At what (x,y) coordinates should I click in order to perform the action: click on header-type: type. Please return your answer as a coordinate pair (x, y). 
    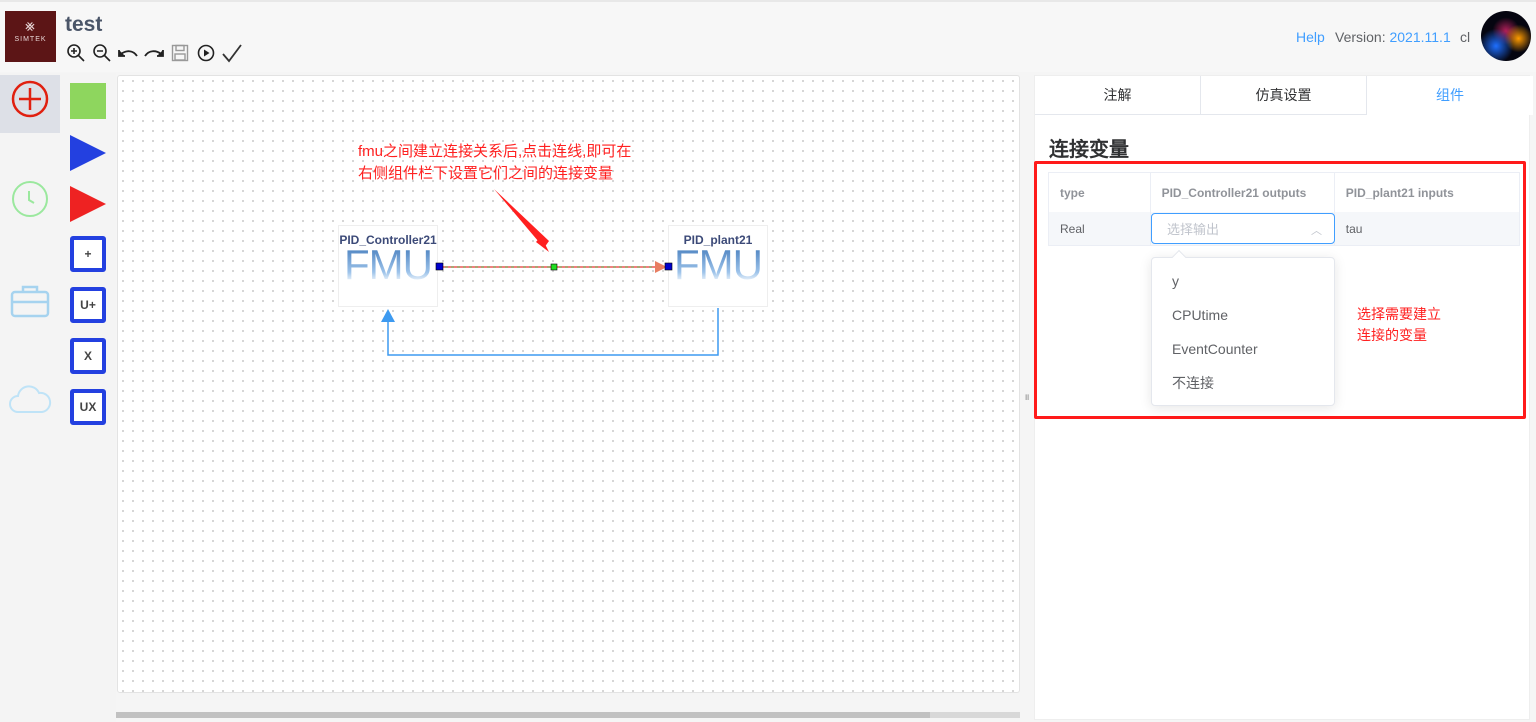
    Looking at the image, I should click on (1100, 192).